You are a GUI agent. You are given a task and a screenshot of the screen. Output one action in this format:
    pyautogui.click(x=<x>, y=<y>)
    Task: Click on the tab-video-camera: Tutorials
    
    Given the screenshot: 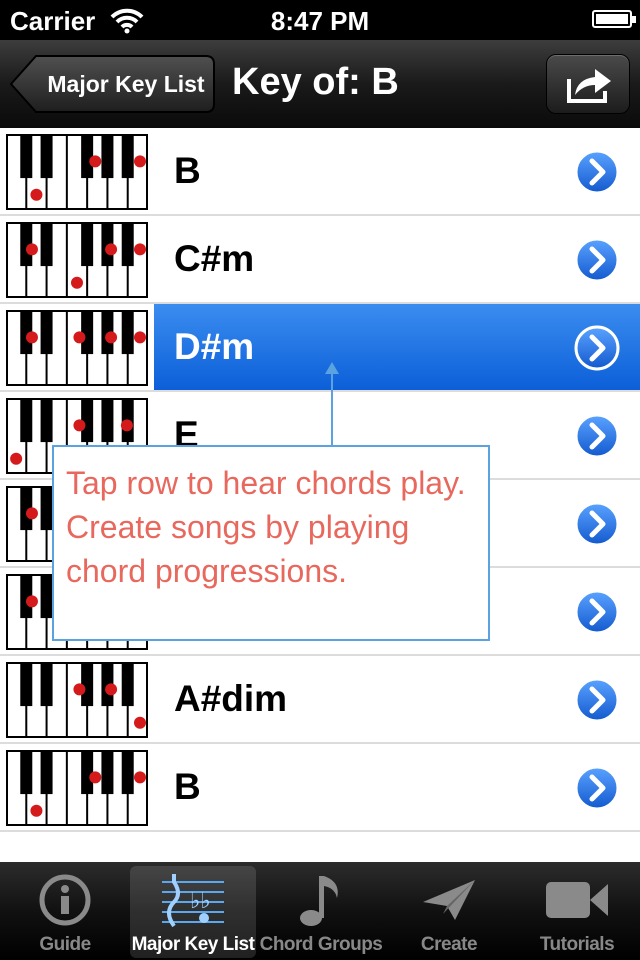 What is the action you would take?
    pyautogui.click(x=577, y=912)
    